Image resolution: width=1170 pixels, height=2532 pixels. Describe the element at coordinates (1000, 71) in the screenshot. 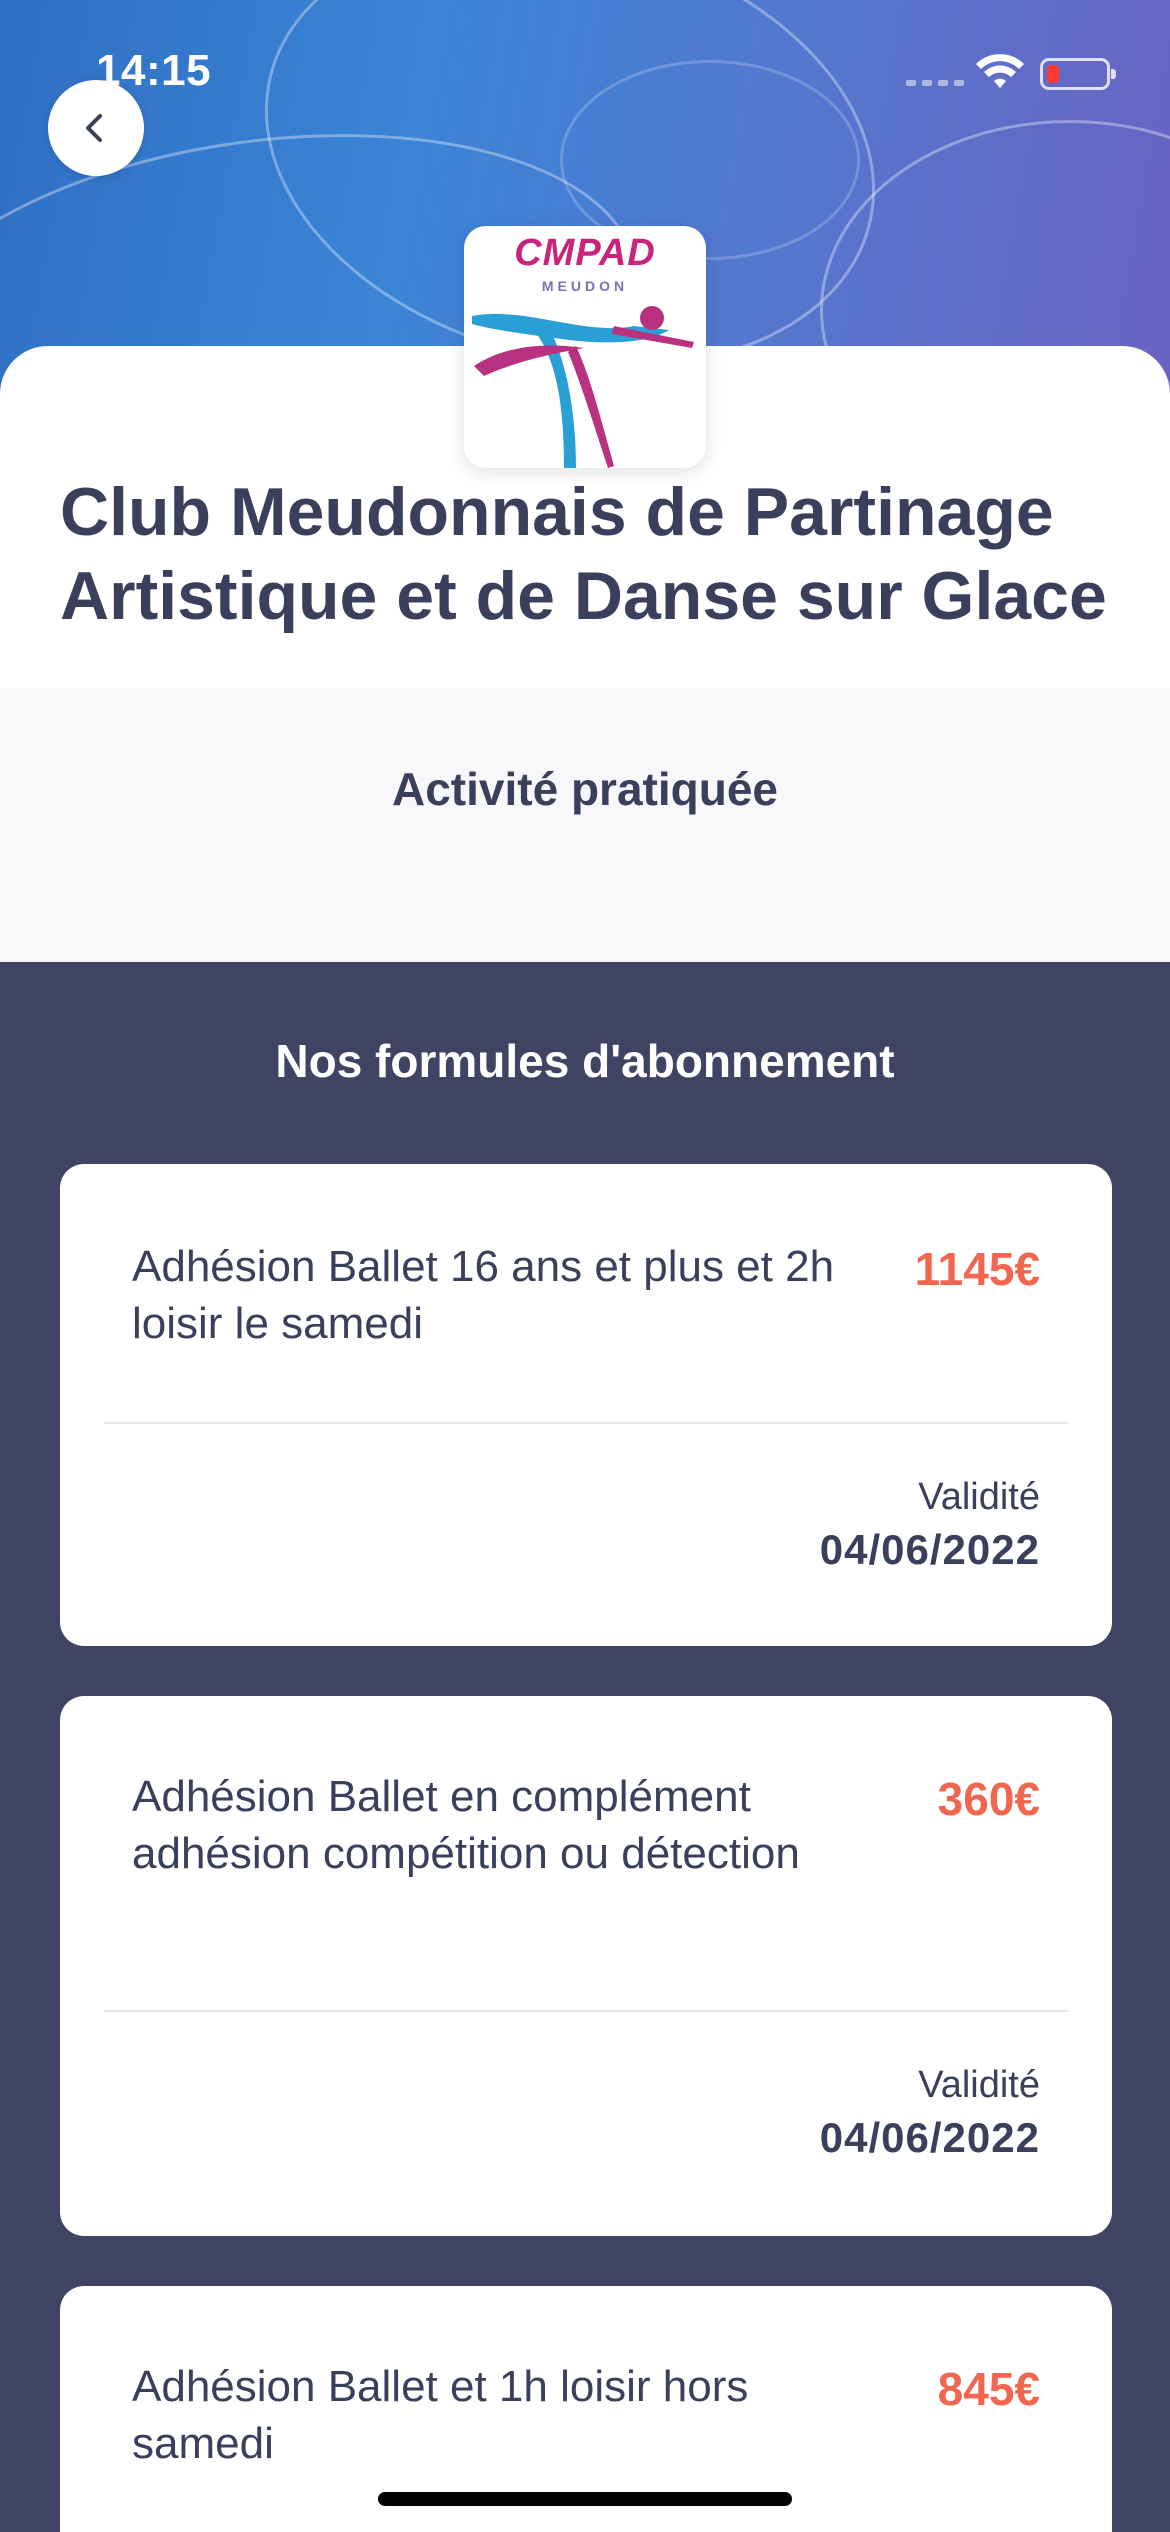

I see `wifi-icon` at that location.